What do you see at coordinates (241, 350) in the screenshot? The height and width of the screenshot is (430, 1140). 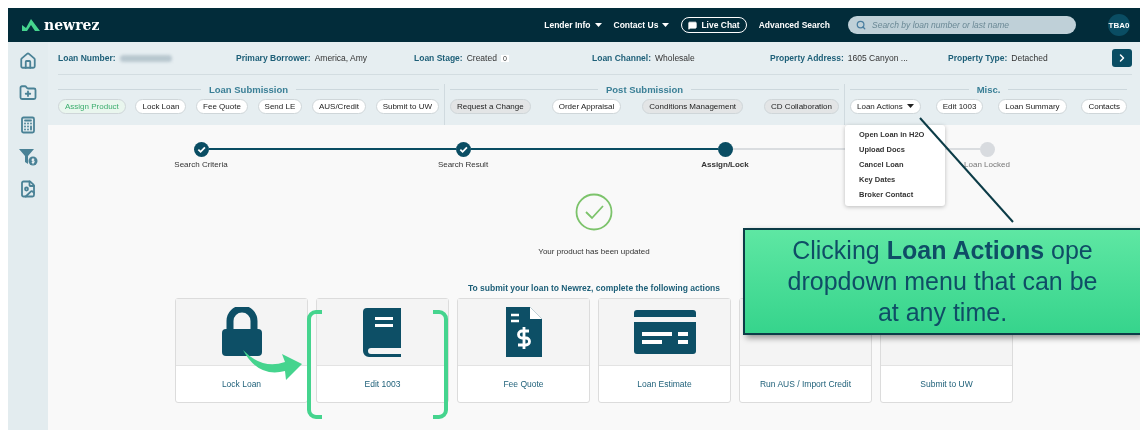 I see `action-card: Lock Loan` at bounding box center [241, 350].